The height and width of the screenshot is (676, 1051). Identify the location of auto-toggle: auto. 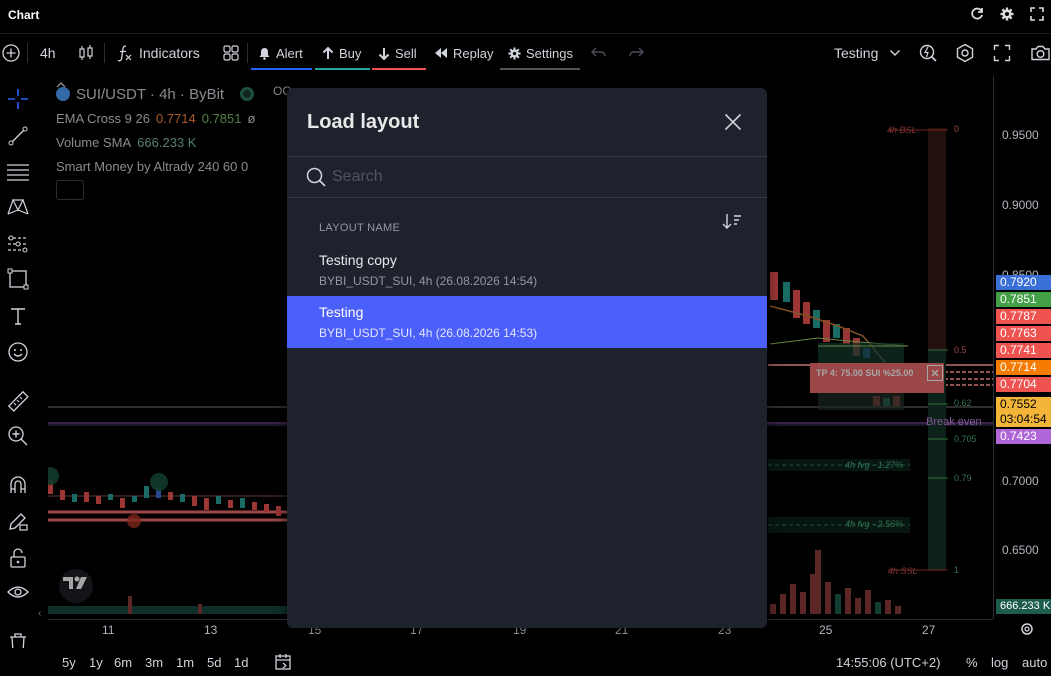
(1034, 662).